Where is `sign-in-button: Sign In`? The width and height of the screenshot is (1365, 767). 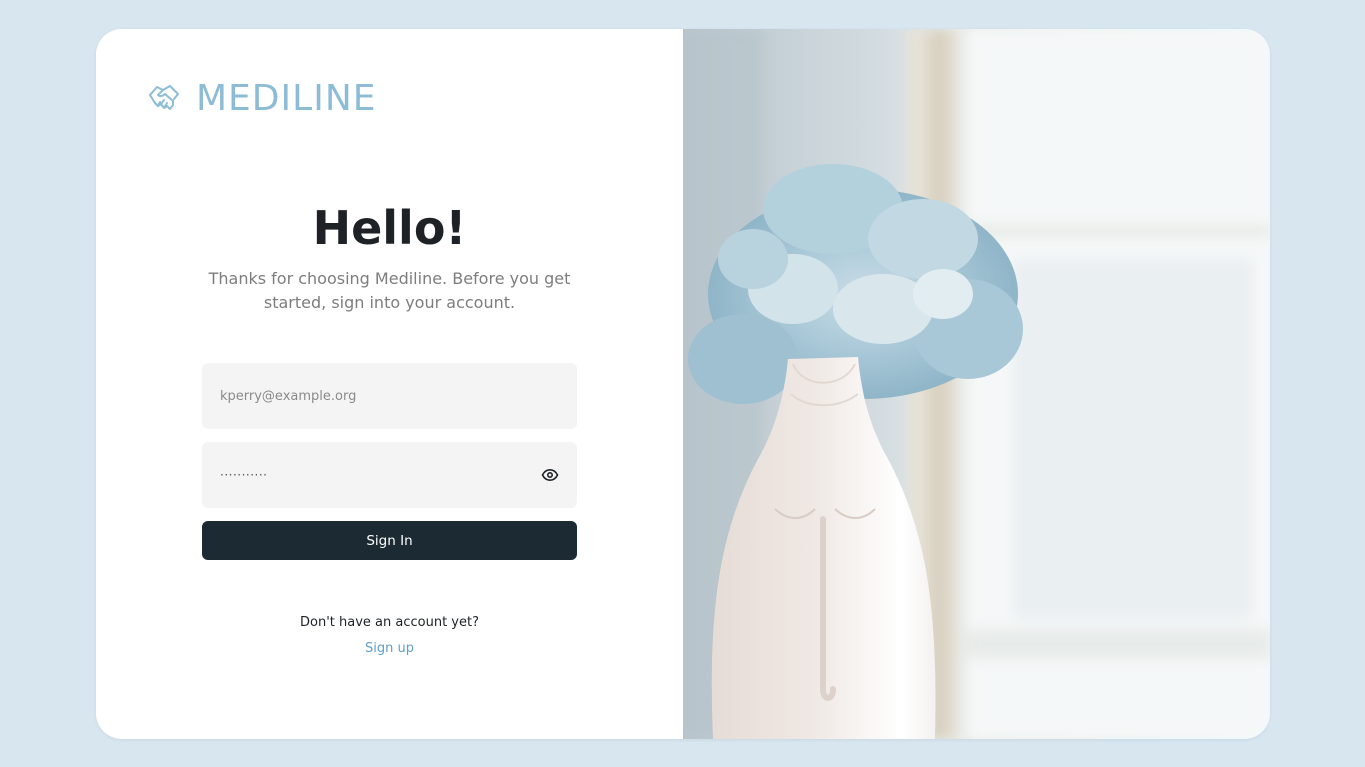
sign-in-button: Sign In is located at coordinates (389, 540).